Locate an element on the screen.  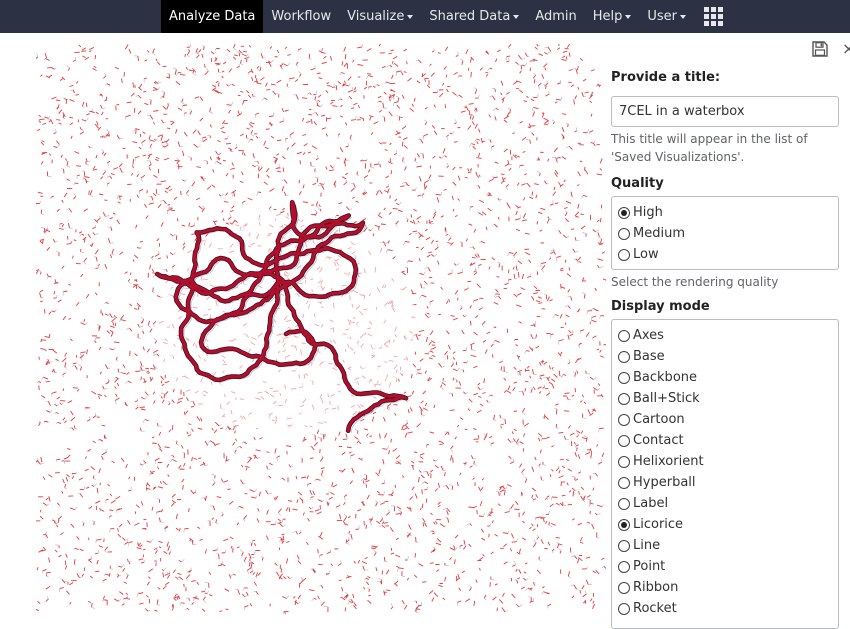
display-option-contact: Contact is located at coordinates (728, 440).